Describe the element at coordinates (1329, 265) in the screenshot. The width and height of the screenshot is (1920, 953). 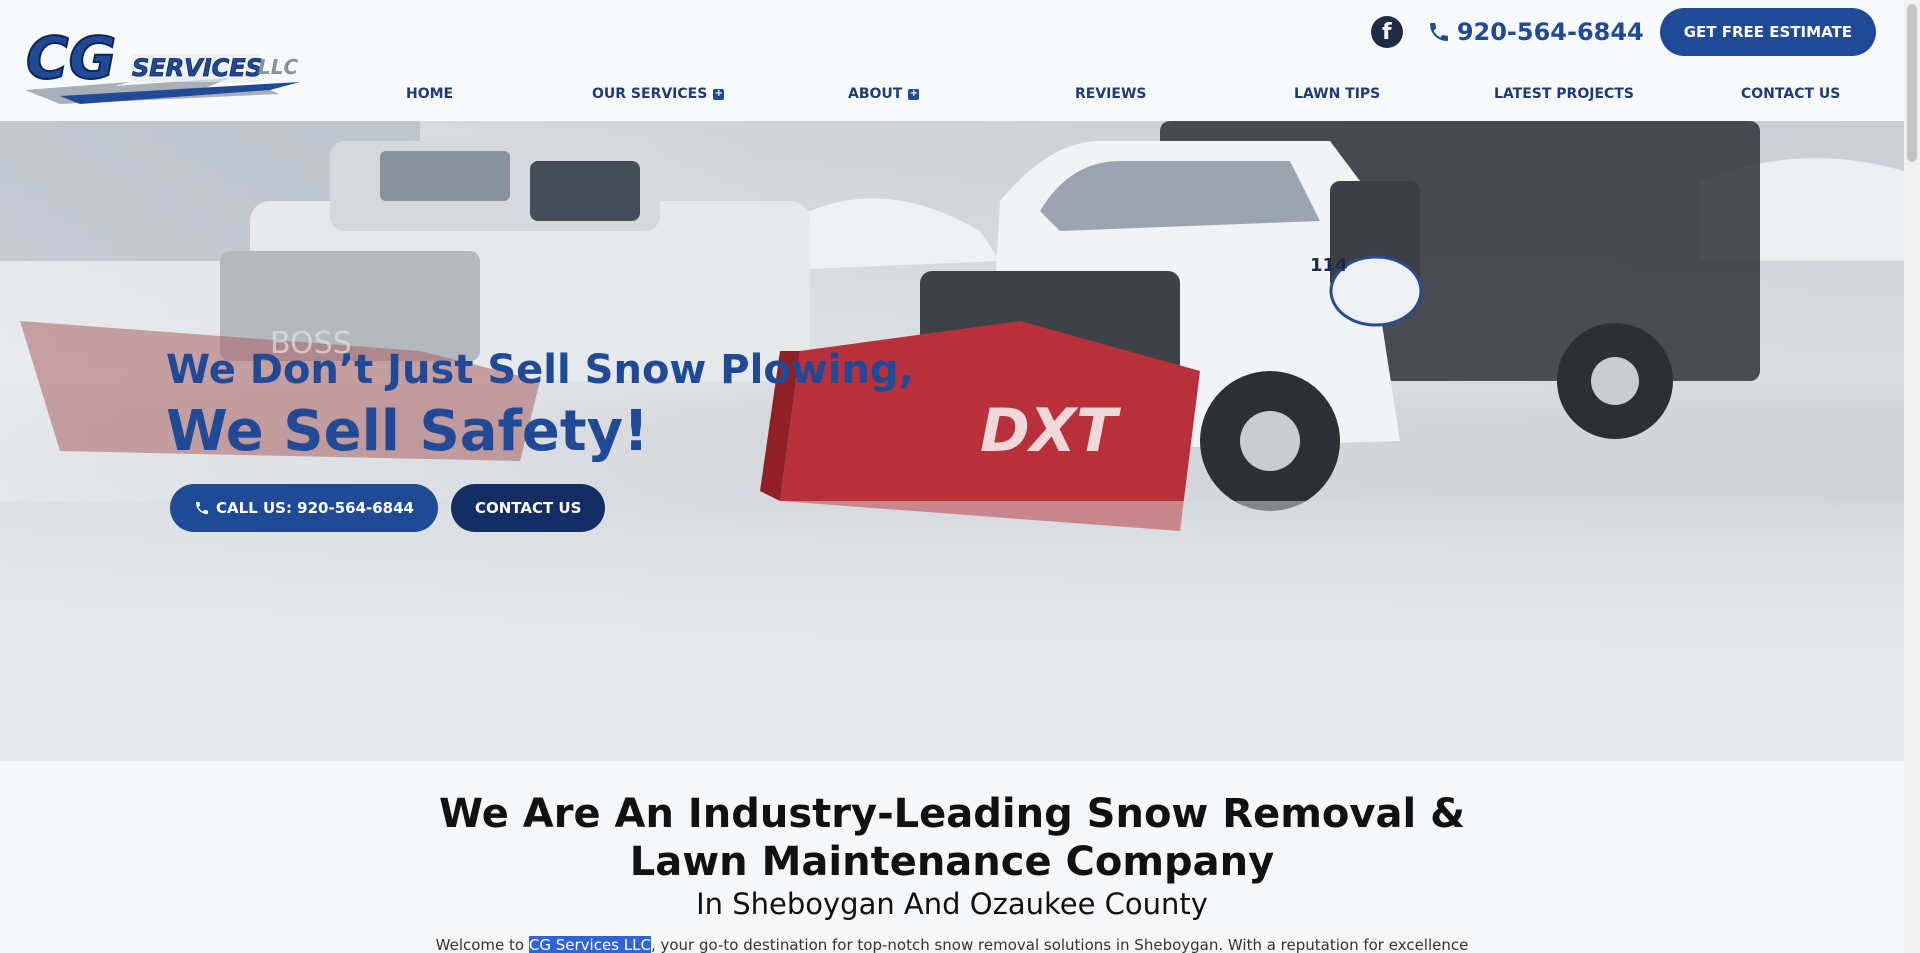
I see `svg-text: 114` at that location.